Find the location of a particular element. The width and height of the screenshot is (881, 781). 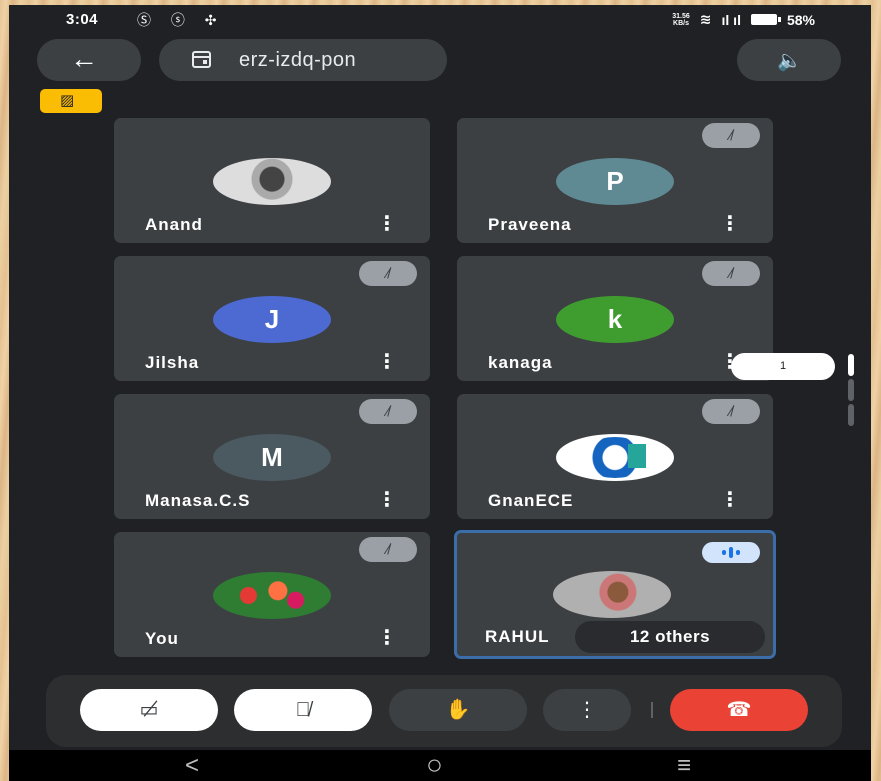

status-right: 31.56 KB/s ≋ ıl ıl 58% is located at coordinates (743, 19).